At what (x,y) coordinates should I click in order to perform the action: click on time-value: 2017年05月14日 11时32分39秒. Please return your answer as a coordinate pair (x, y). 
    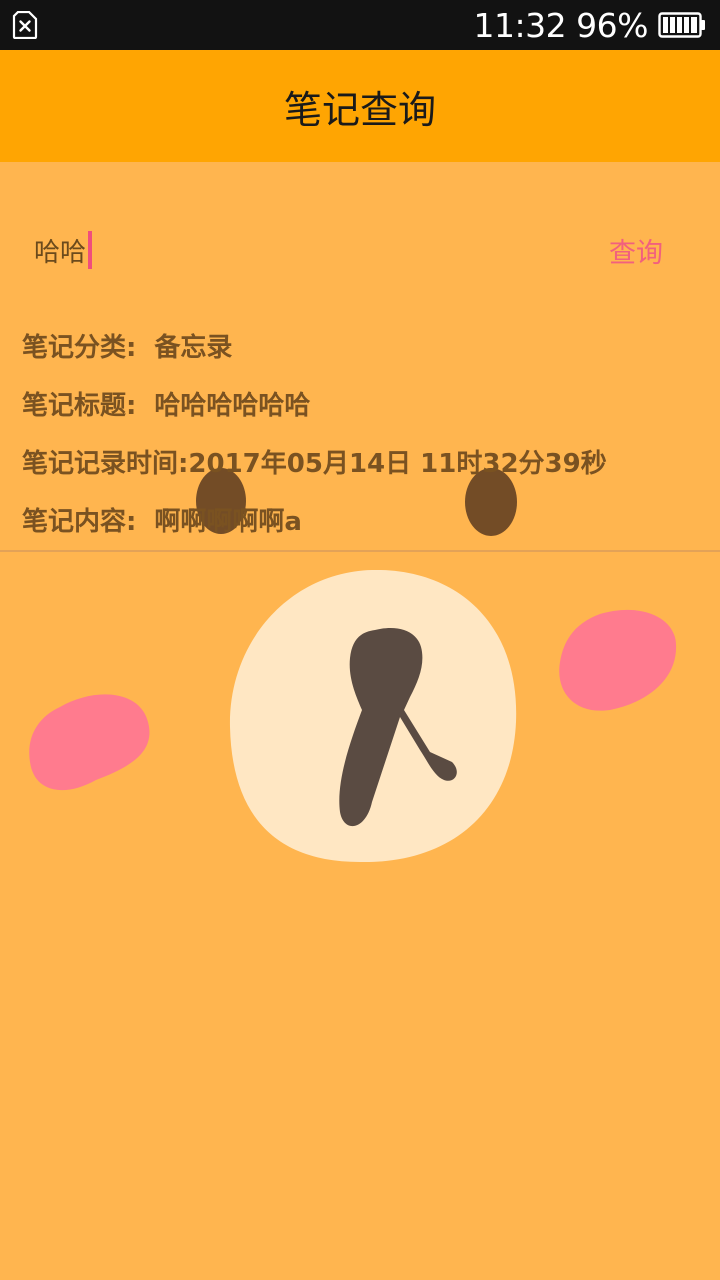
    Looking at the image, I should click on (397, 463).